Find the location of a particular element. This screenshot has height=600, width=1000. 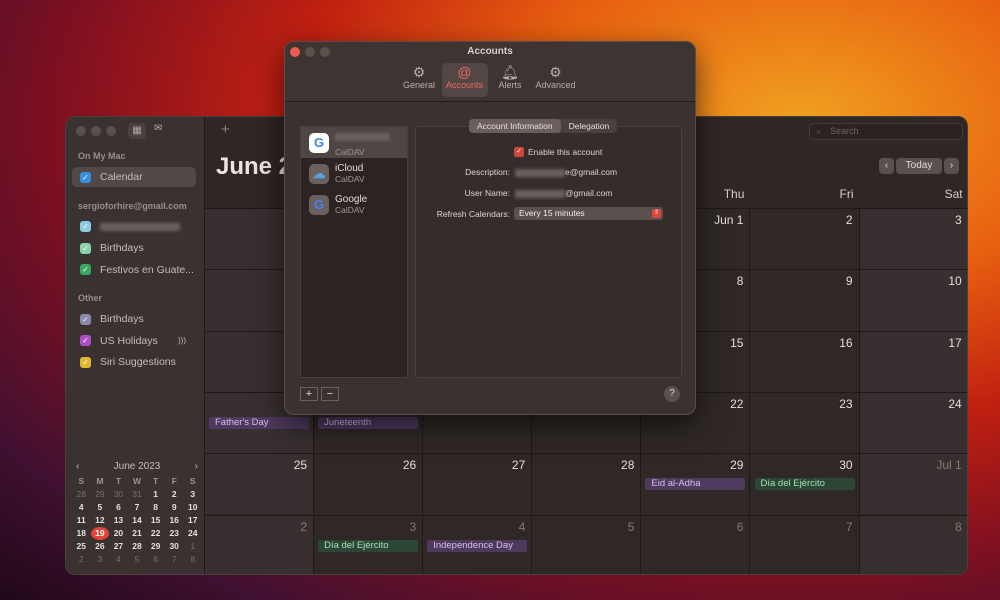

next-month-button: › is located at coordinates (951, 166).